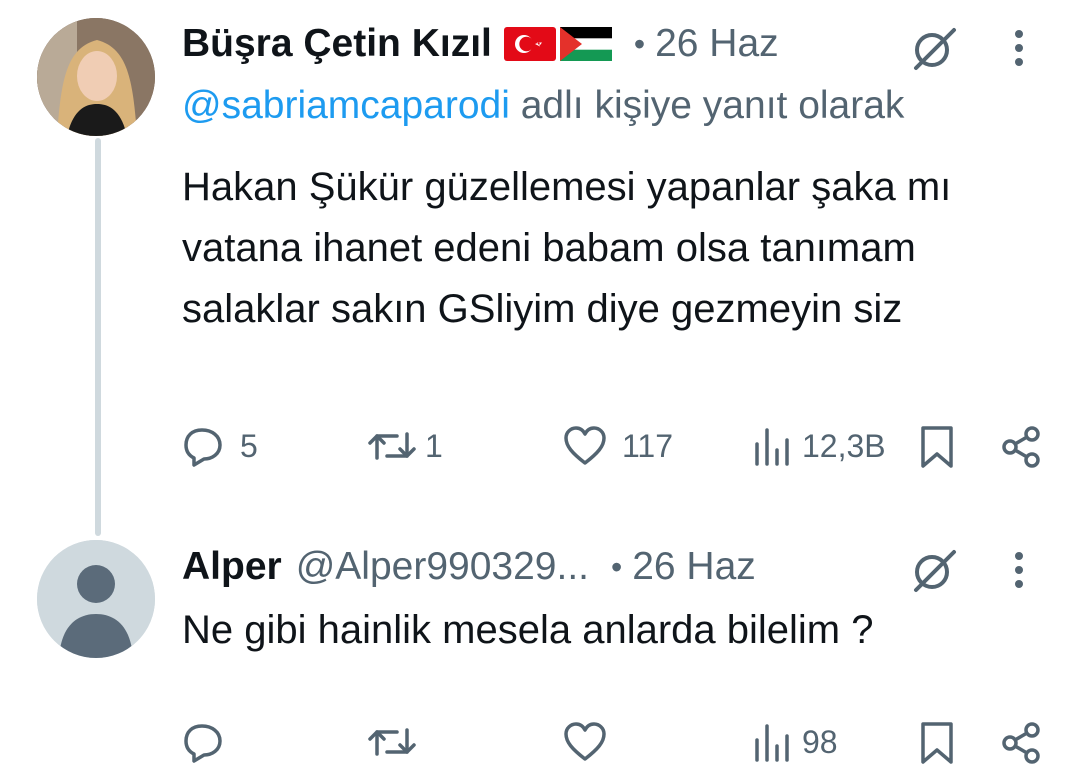 The width and height of the screenshot is (1080, 784). I want to click on views-count: 12,3B, so click(844, 445).